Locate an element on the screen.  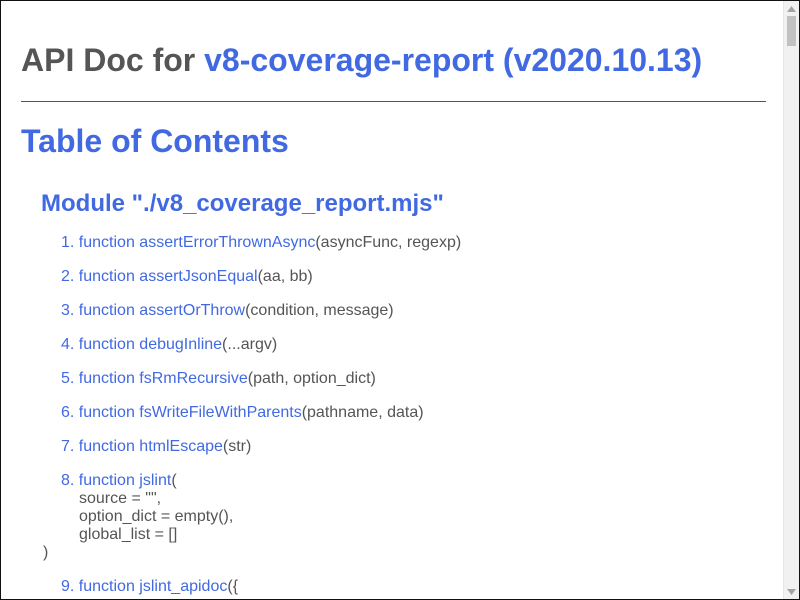
toc-item-params: (aa, bb) is located at coordinates (285, 276).